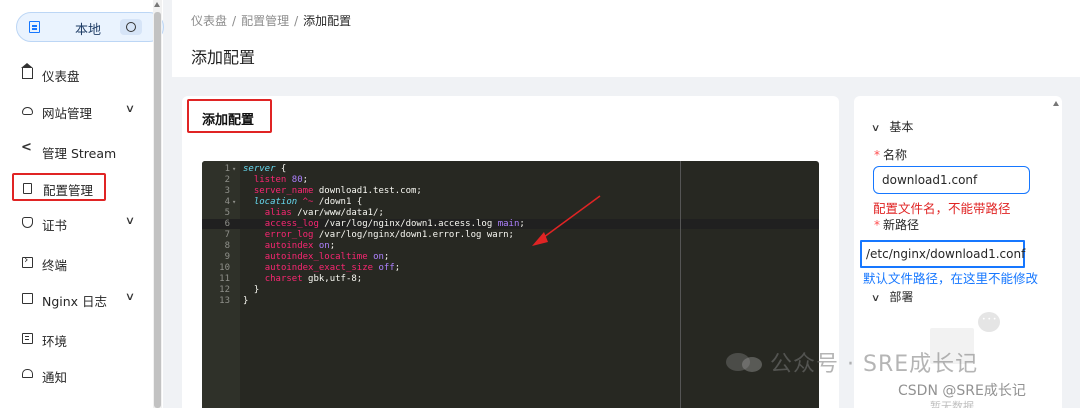 The width and height of the screenshot is (1080, 408). What do you see at coordinates (228, 120) in the screenshot?
I see `card-title: 添加配置` at bounding box center [228, 120].